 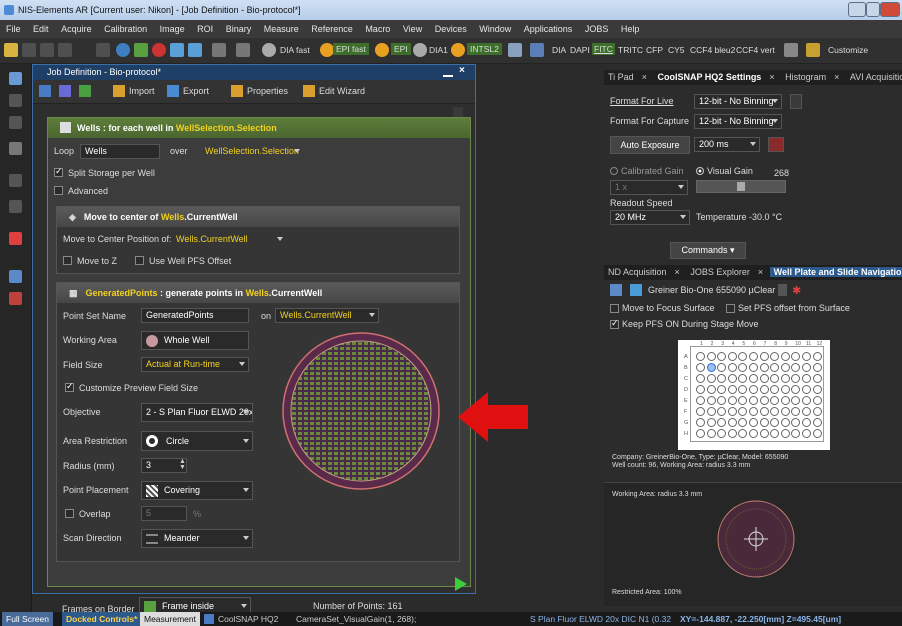 What do you see at coordinates (58, 190) in the screenshot?
I see `advanced-checkbox` at bounding box center [58, 190].